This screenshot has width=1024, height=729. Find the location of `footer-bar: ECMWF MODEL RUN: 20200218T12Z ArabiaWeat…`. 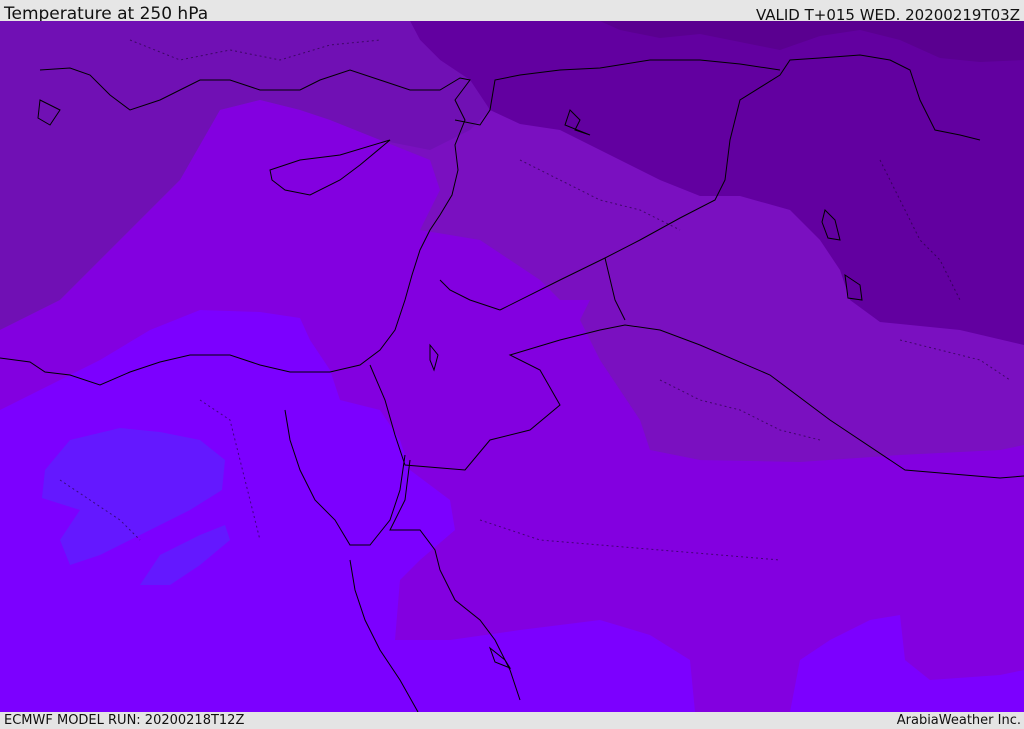

footer-bar: ECMWF MODEL RUN: 20200218T12Z ArabiaWeat… is located at coordinates (512, 720).